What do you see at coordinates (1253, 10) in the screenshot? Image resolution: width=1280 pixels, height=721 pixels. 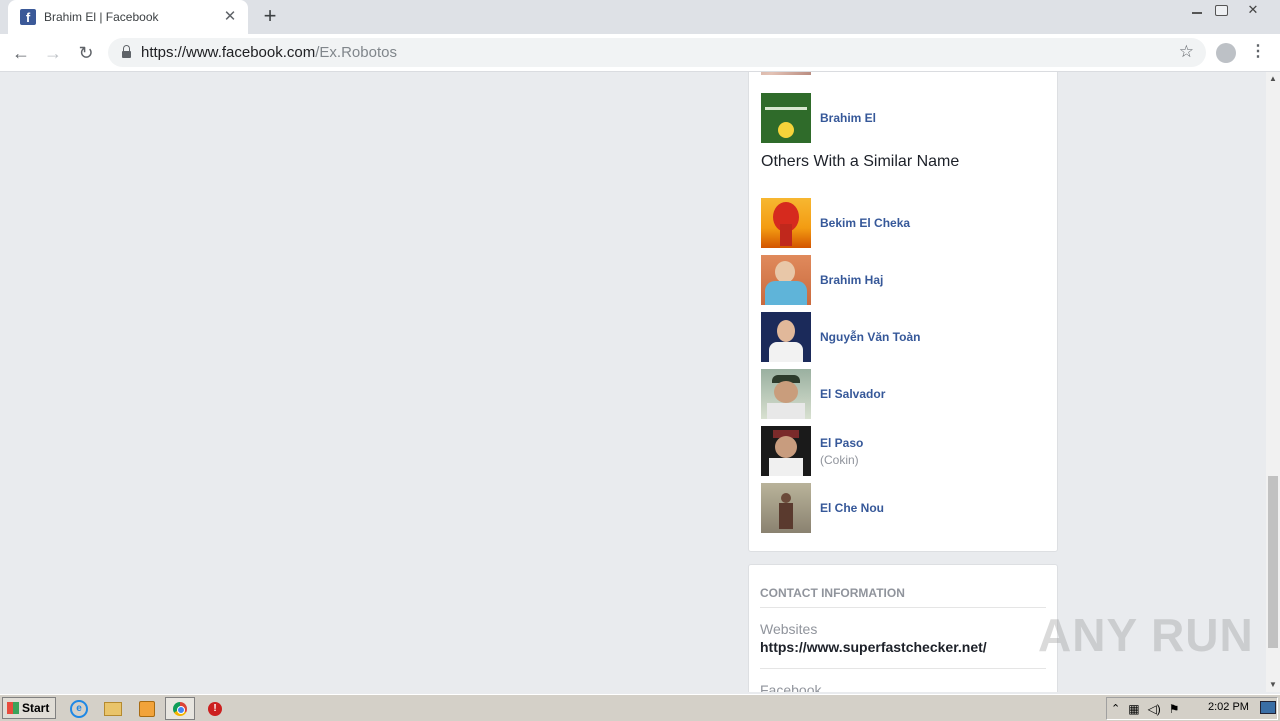 I see `window-close-button: ✕` at bounding box center [1253, 10].